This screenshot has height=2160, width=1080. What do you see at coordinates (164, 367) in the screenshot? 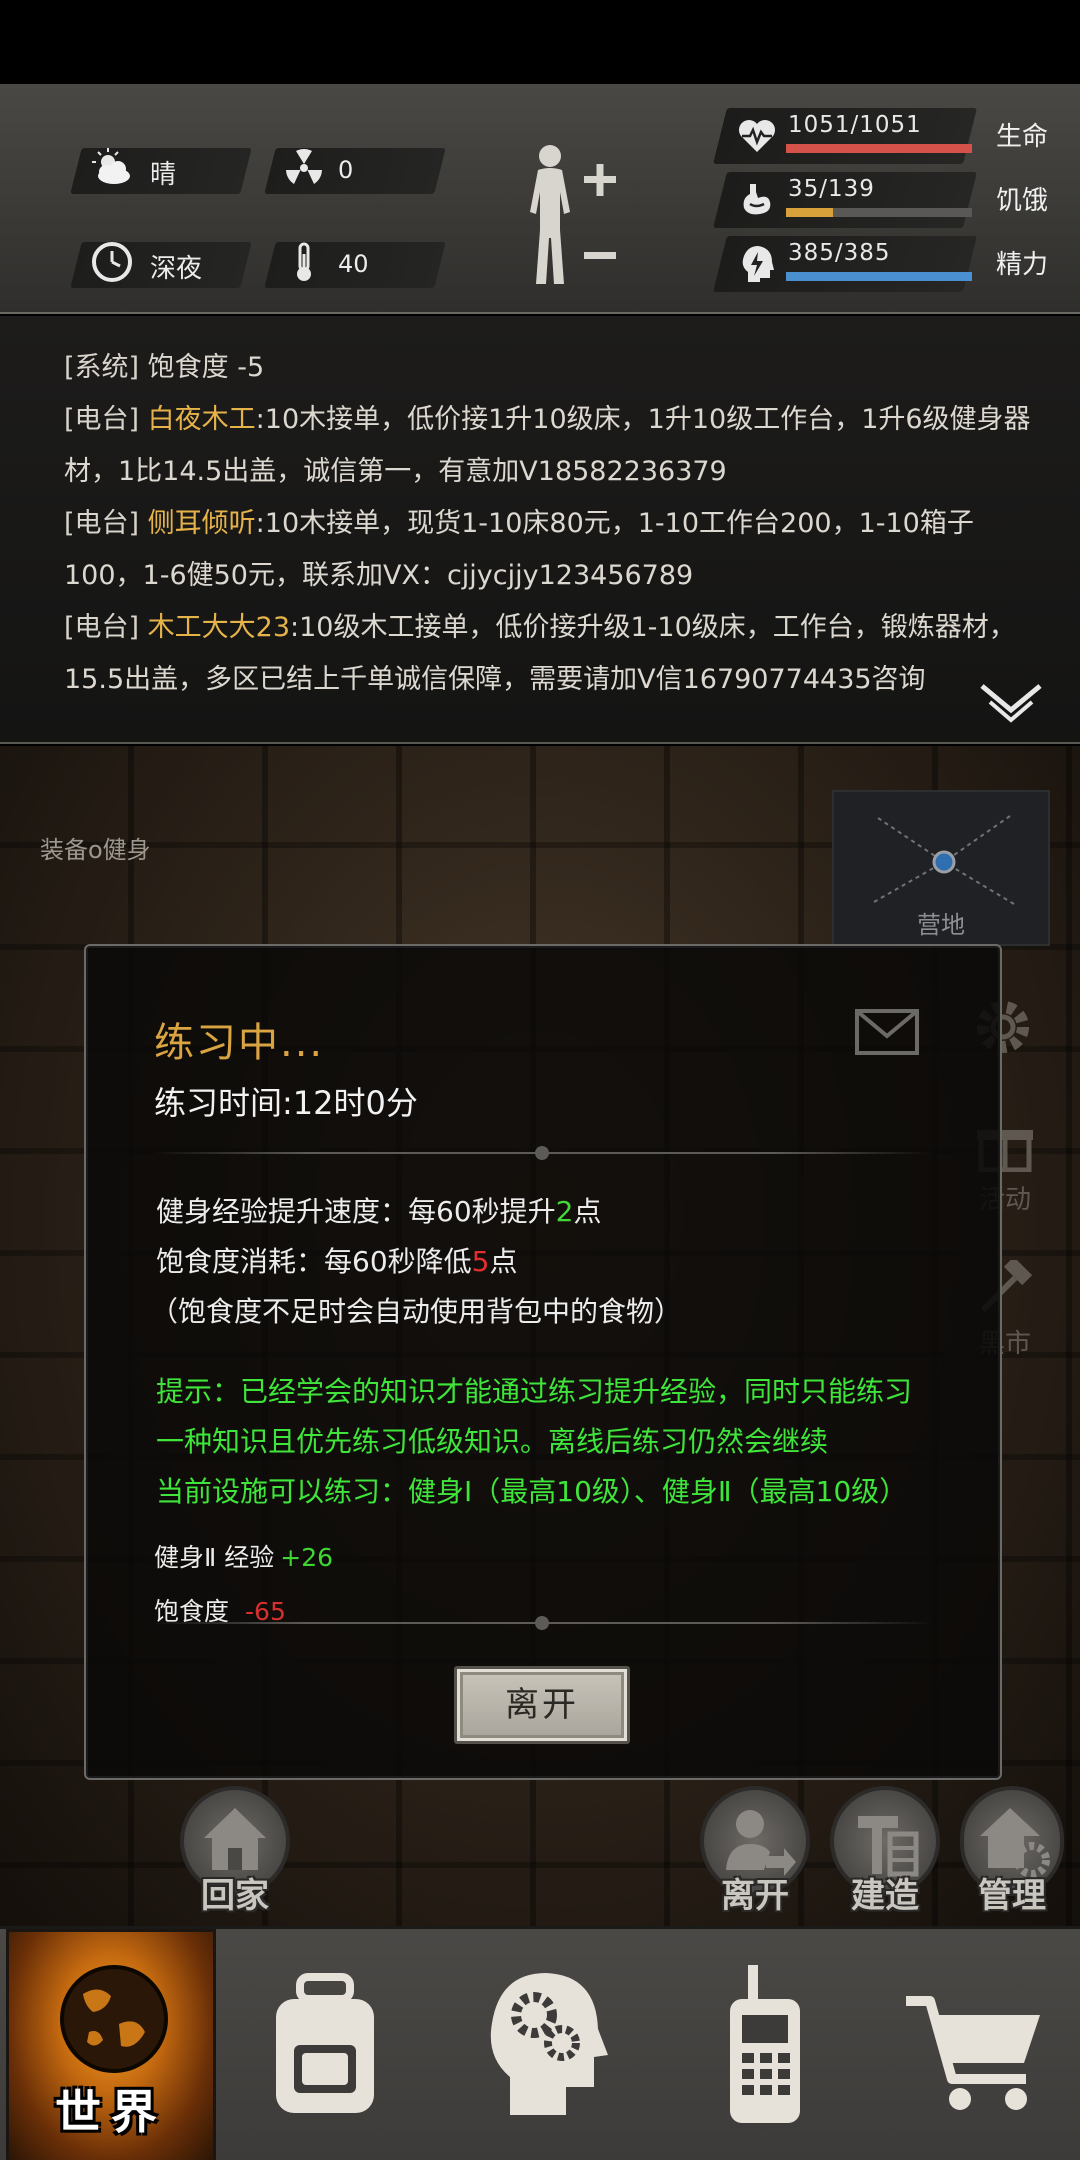
I see `log-entry: [系统] 饱食度 -5` at bounding box center [164, 367].